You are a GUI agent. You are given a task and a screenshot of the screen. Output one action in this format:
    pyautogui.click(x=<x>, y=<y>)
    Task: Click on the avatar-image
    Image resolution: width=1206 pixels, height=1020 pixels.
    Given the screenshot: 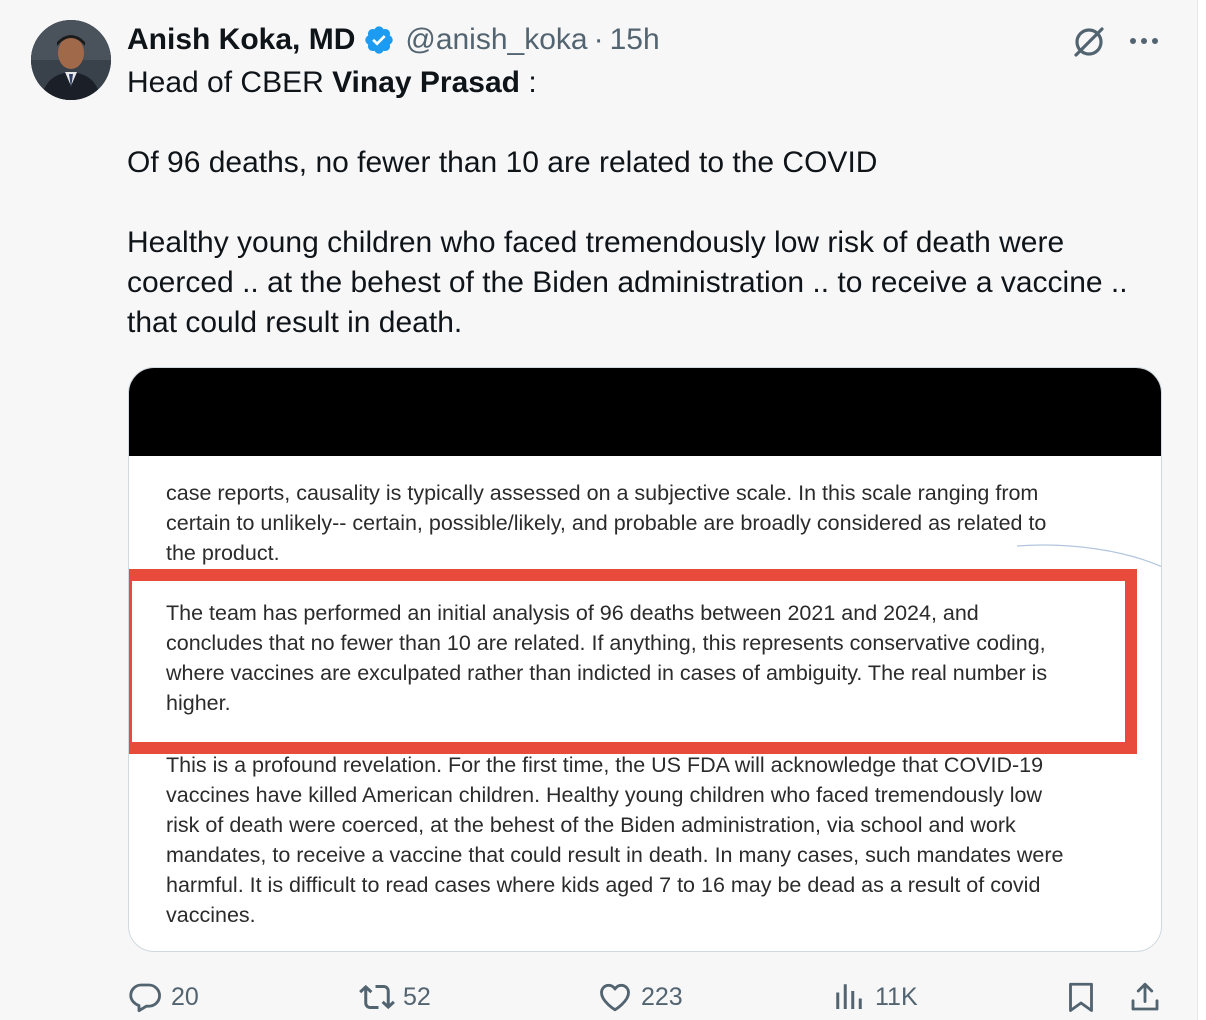 What is the action you would take?
    pyautogui.click(x=71, y=60)
    